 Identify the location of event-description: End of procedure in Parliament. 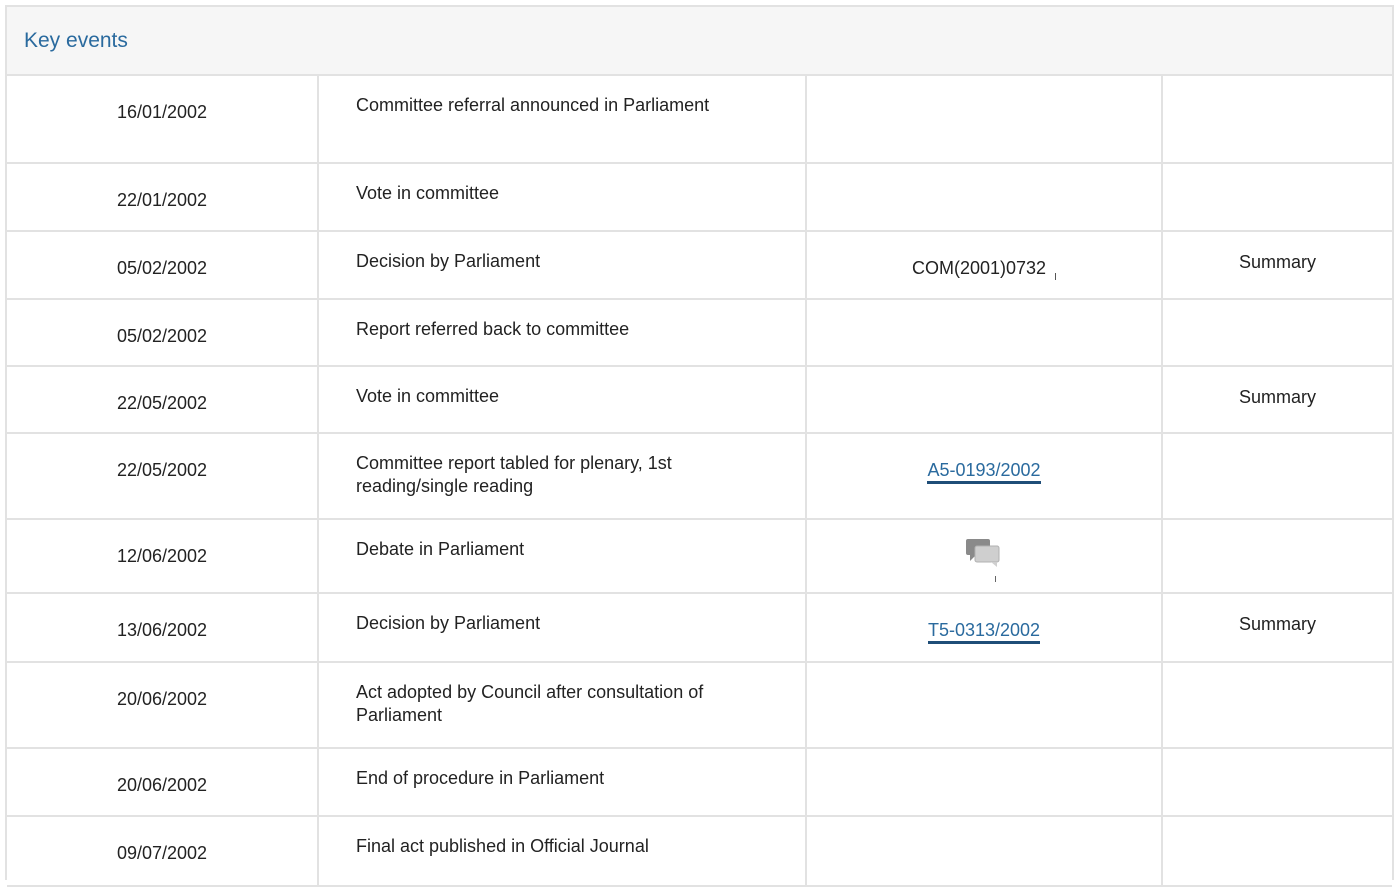
(480, 778).